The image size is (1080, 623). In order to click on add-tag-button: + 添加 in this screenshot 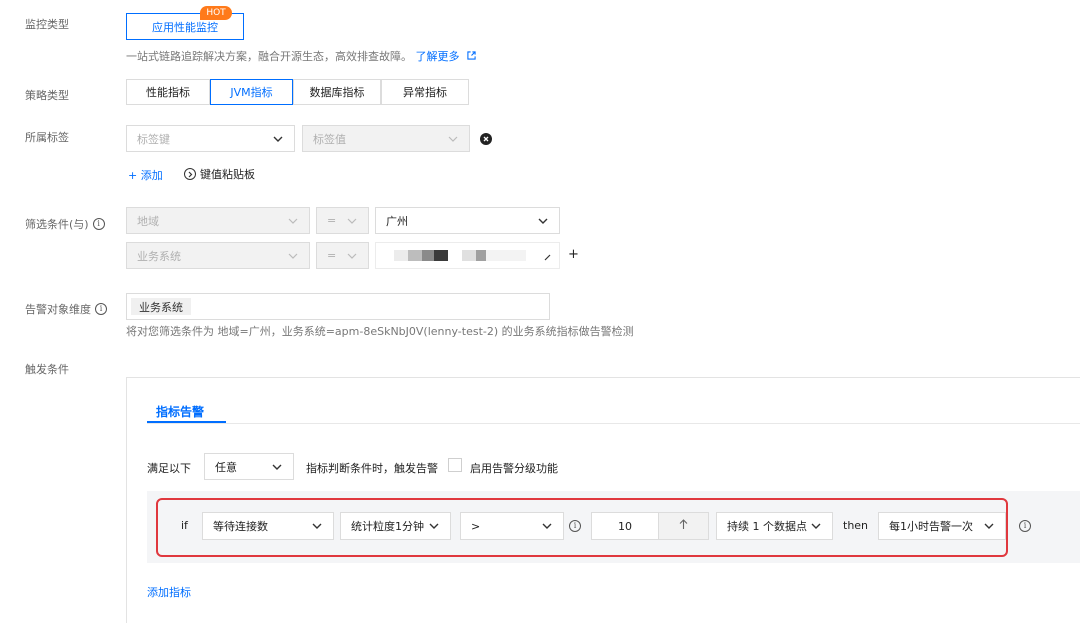, I will do `click(145, 175)`.